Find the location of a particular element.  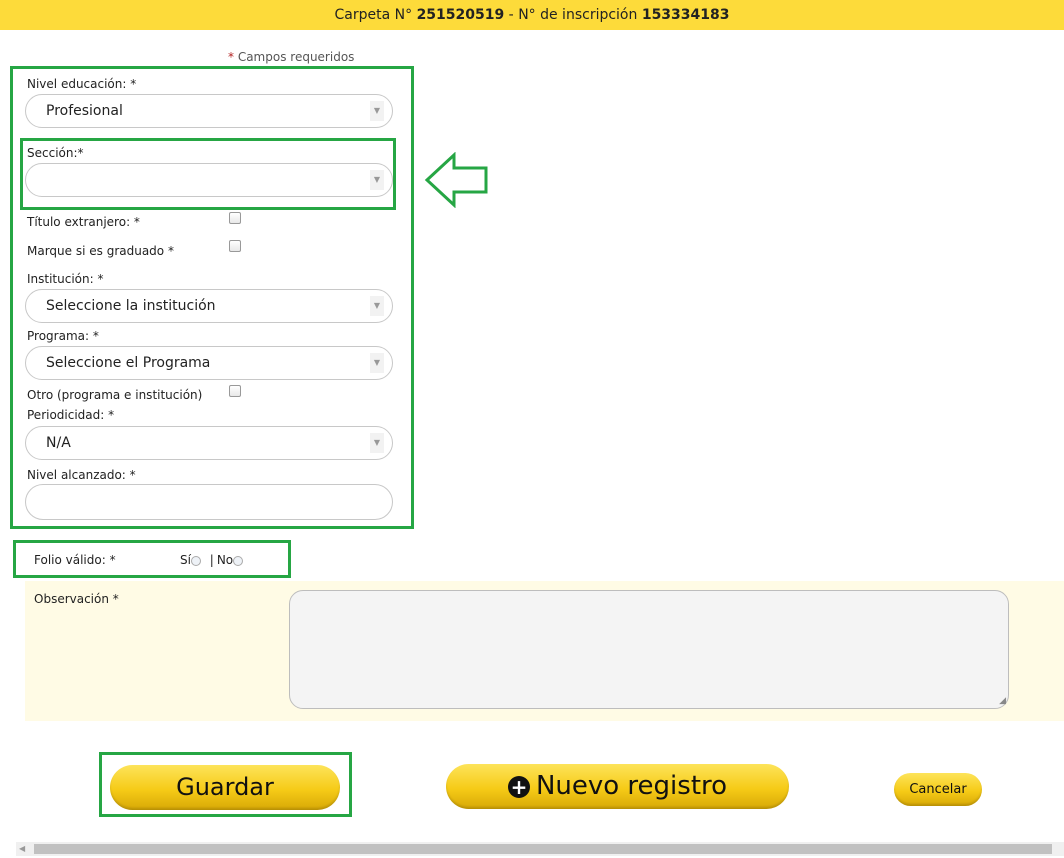

nivel-alcanzado-input is located at coordinates (209, 502).